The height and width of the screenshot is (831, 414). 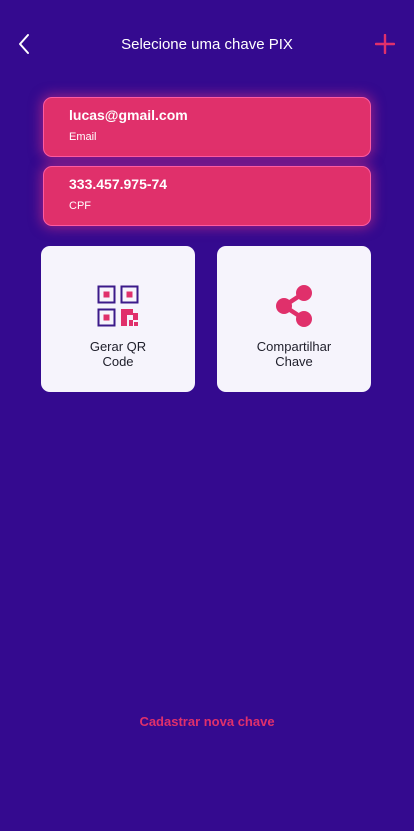 What do you see at coordinates (207, 196) in the screenshot?
I see `pix-key-card-cpf: 333.457.975-74 CPF` at bounding box center [207, 196].